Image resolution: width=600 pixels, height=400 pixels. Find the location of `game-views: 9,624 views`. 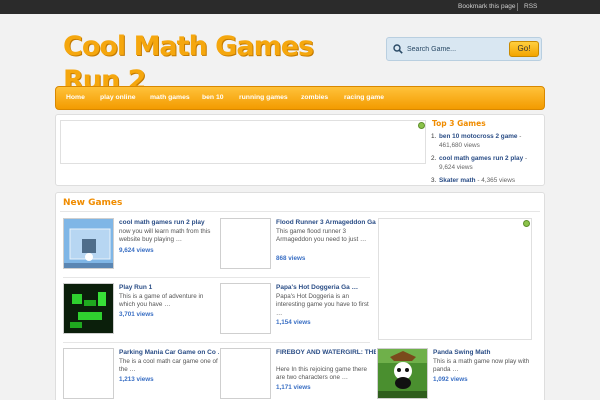

game-views: 9,624 views is located at coordinates (136, 250).